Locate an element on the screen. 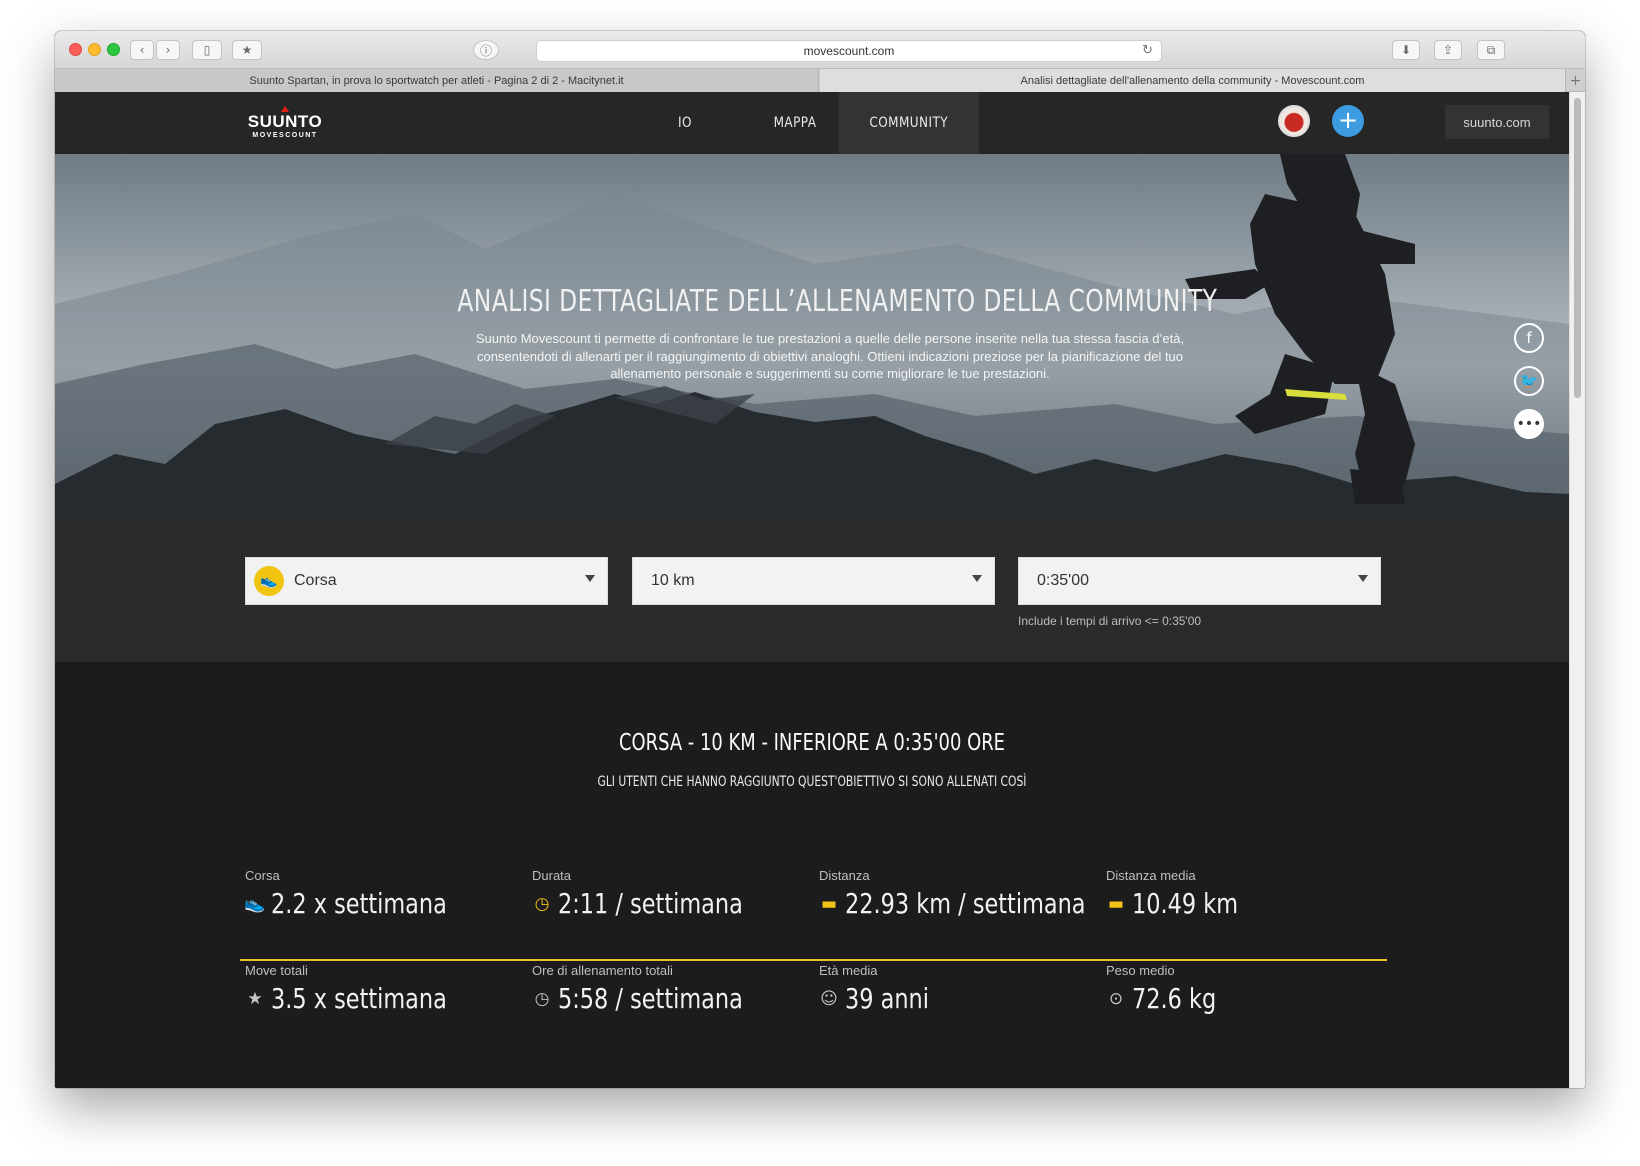  stat-distanza-media: Distanza media ▬ 10.49 km is located at coordinates (1185, 894).